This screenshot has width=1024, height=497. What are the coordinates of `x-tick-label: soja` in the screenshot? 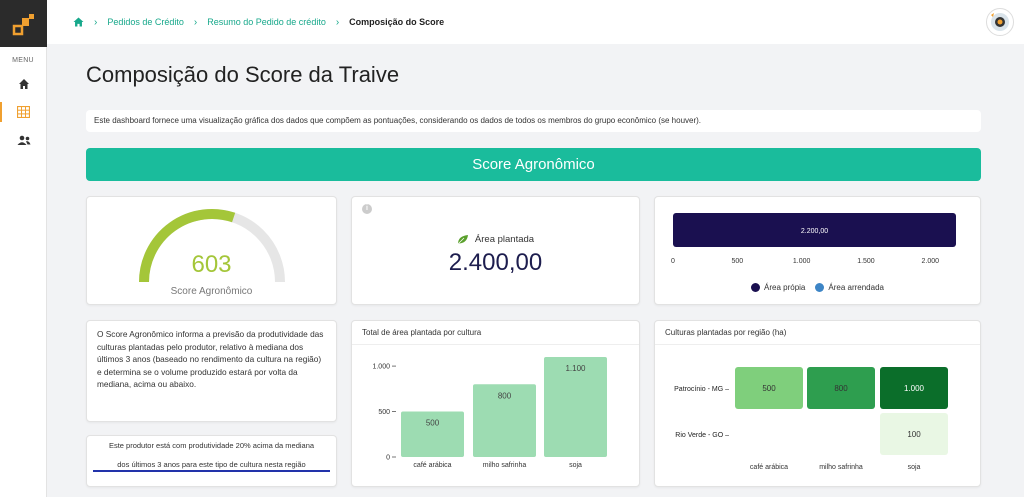 It's located at (575, 465).